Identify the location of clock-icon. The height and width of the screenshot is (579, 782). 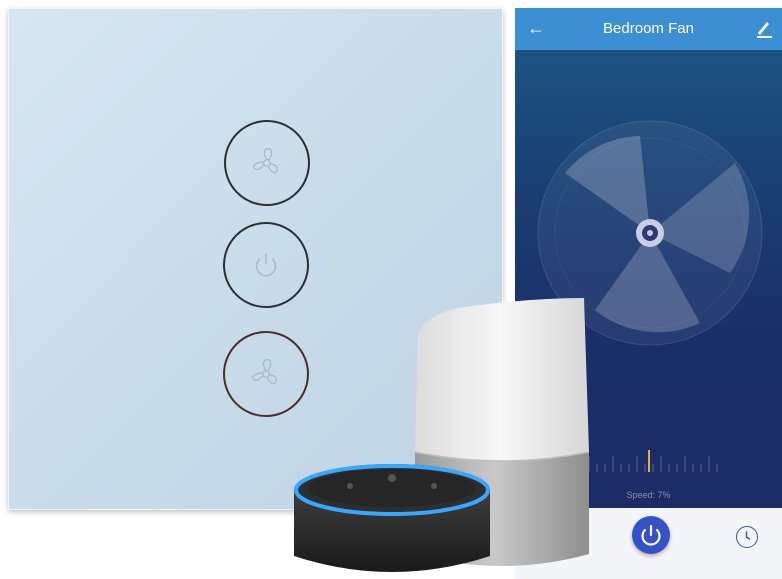
(748, 535).